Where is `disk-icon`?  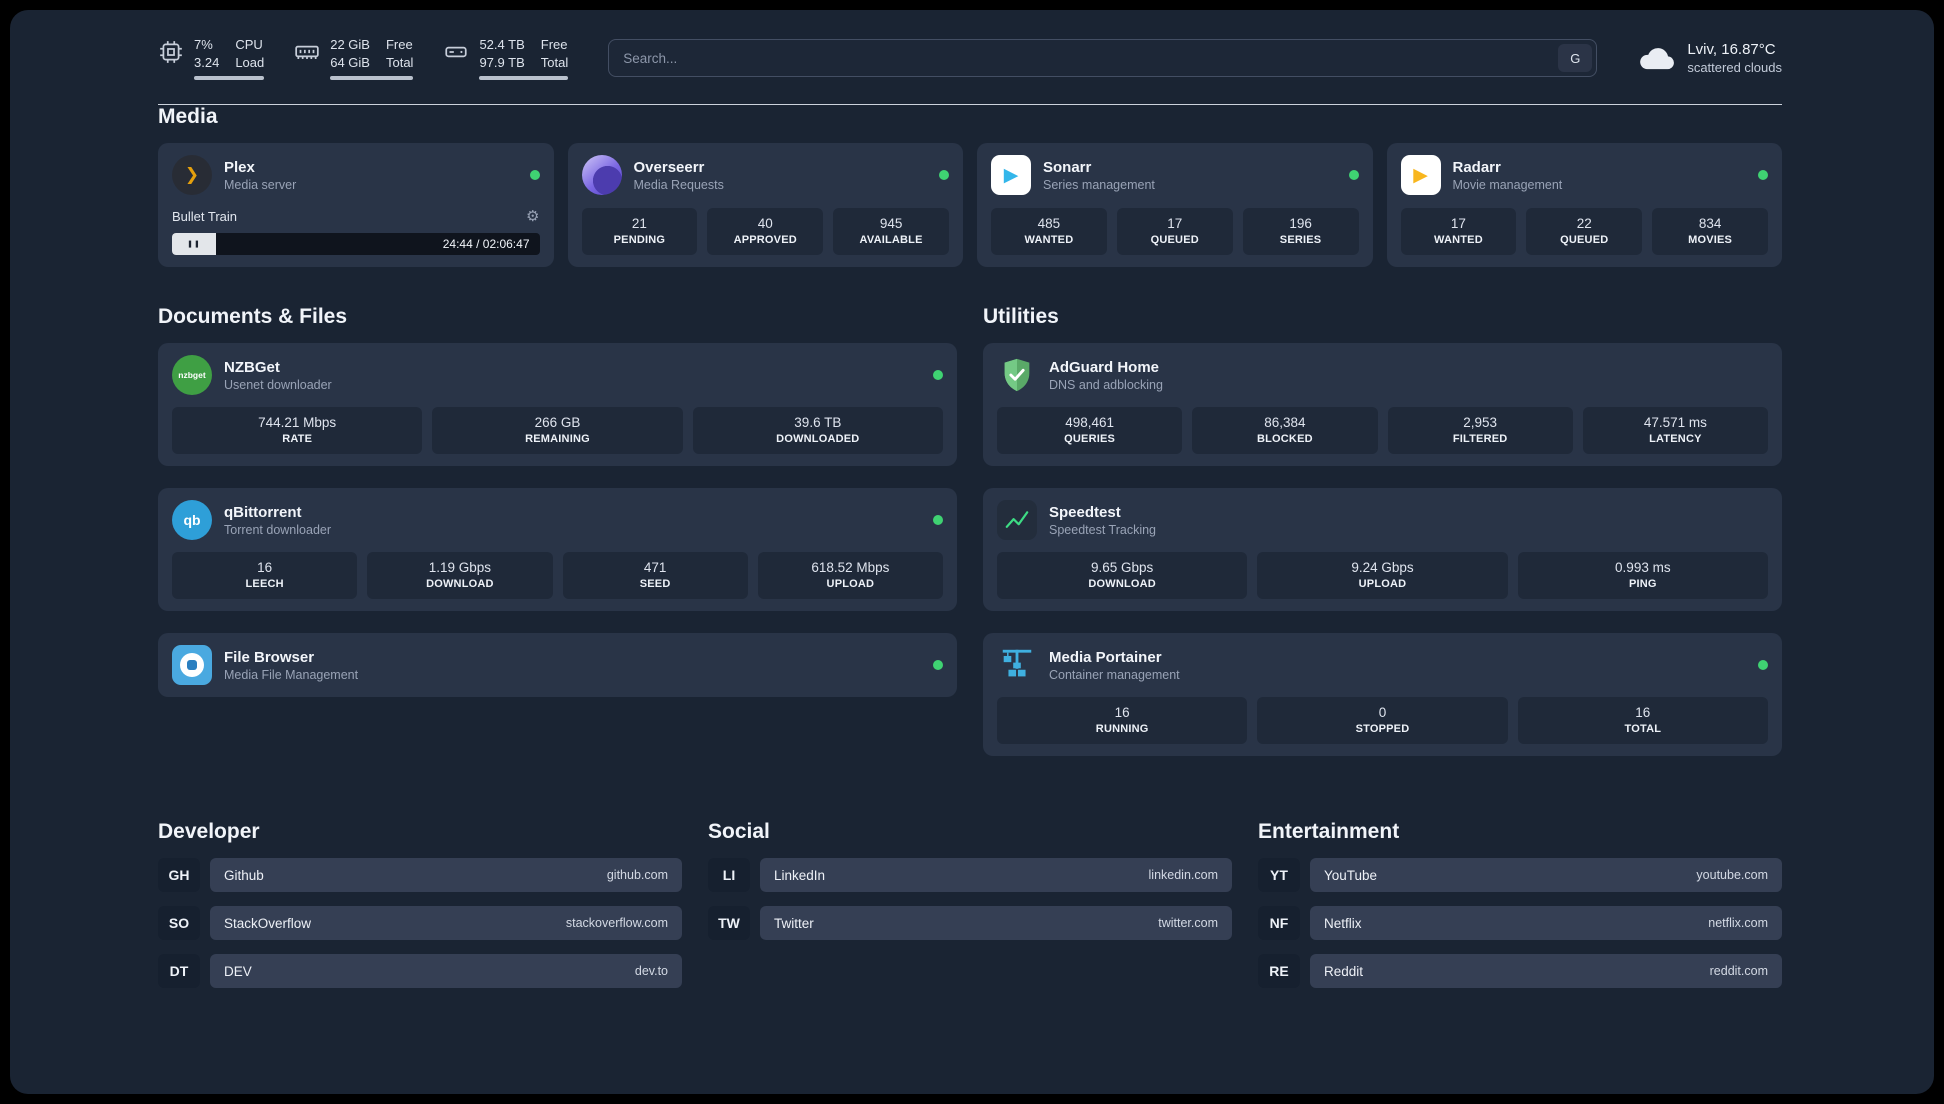 disk-icon is located at coordinates (456, 52).